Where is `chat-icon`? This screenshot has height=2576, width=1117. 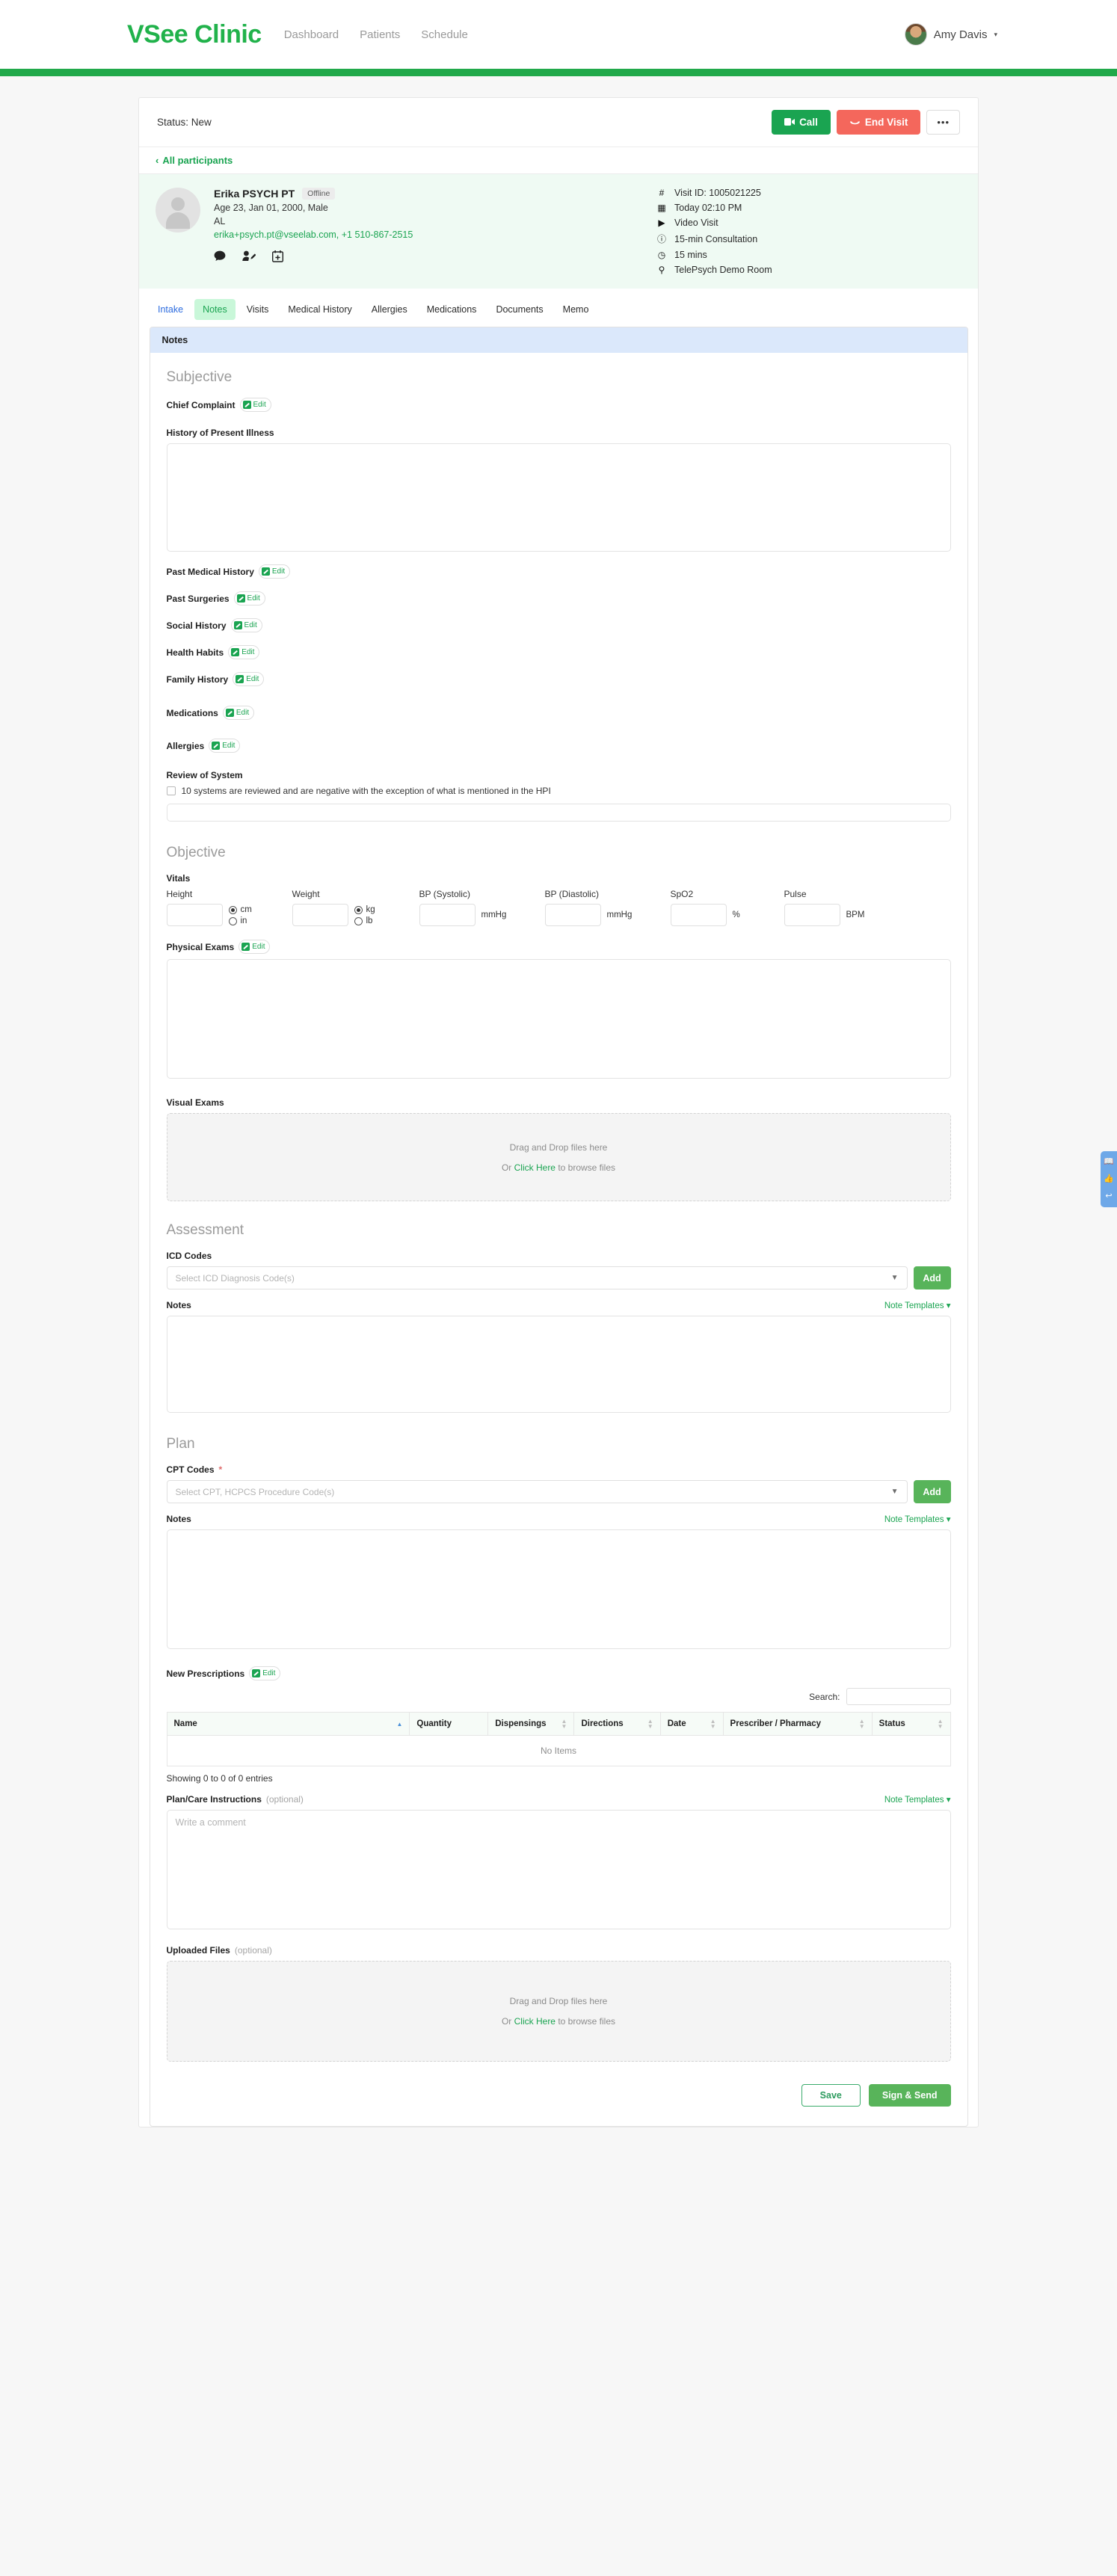 chat-icon is located at coordinates (220, 257).